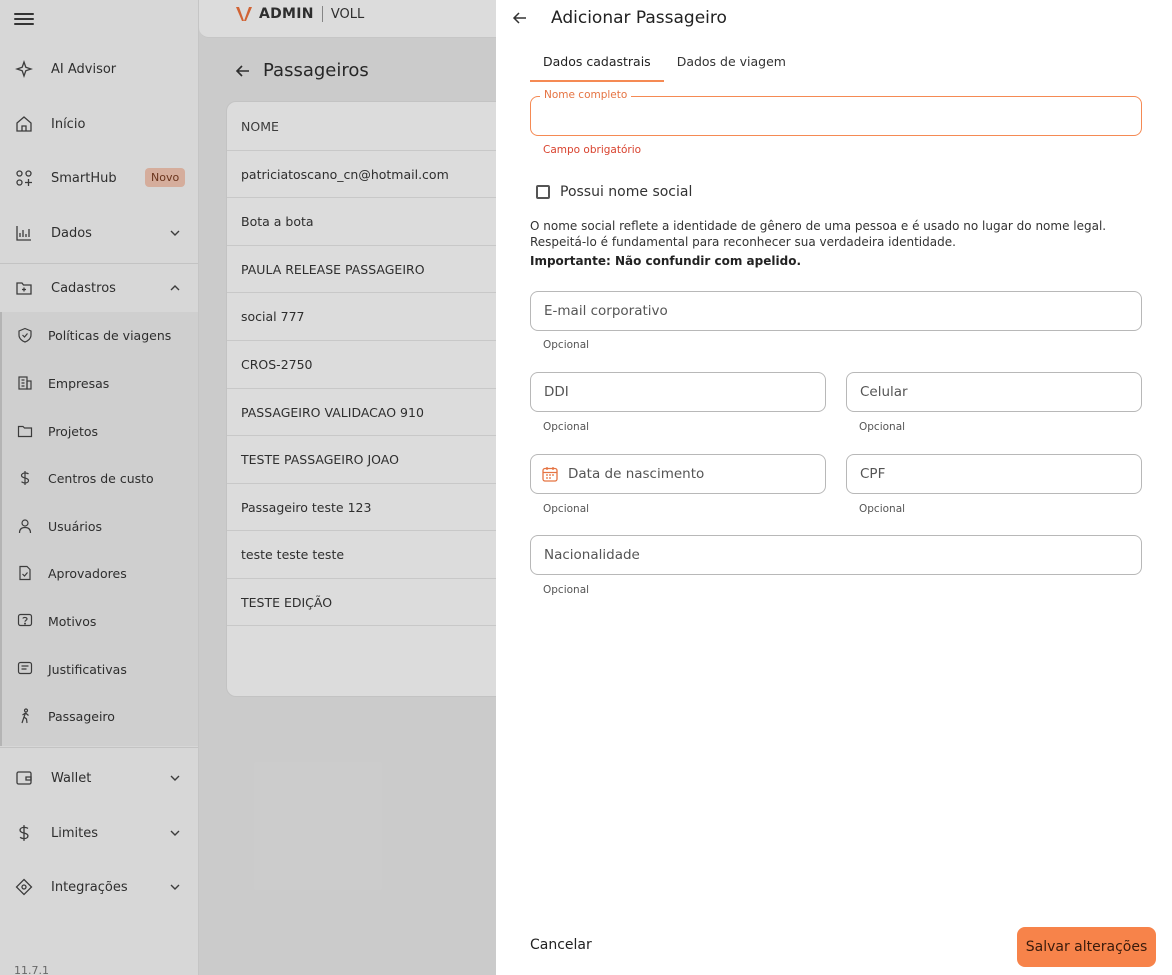 The height and width of the screenshot is (975, 1172). What do you see at coordinates (873, 474) in the screenshot?
I see `cpf-placeholder: CPF` at bounding box center [873, 474].